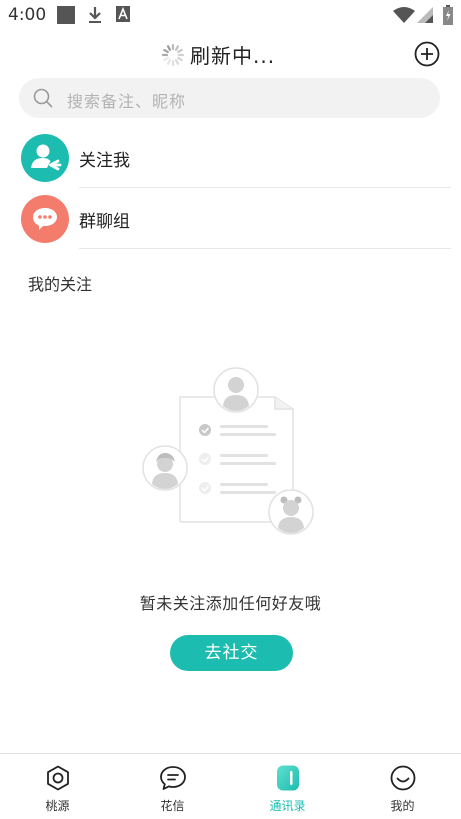  Describe the element at coordinates (43, 98) in the screenshot. I see `search-icon` at that location.